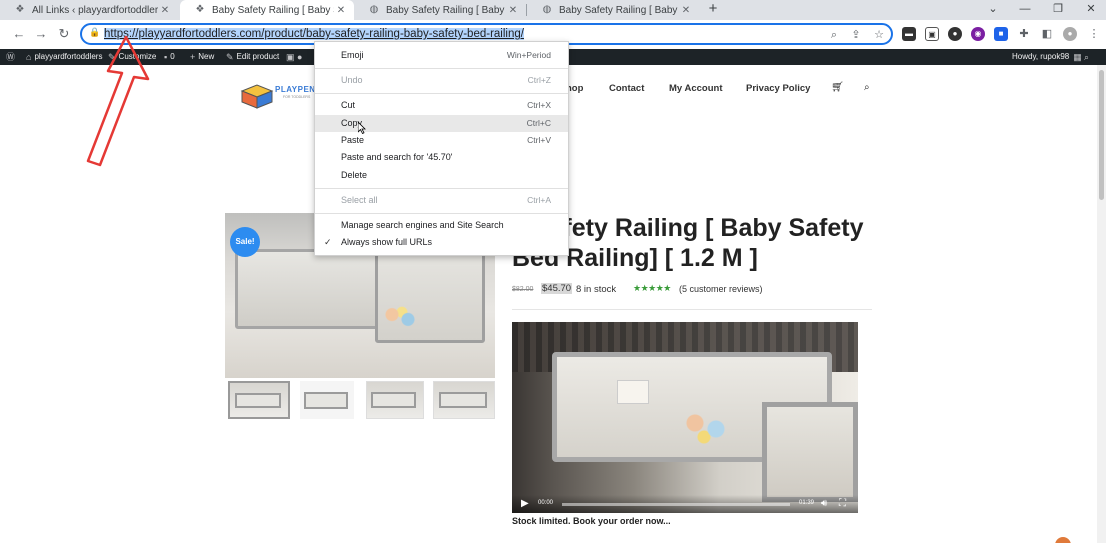 Image resolution: width=1106 pixels, height=543 pixels. Describe the element at coordinates (932, 34) in the screenshot. I see `extension-2-icon: ▣` at that location.